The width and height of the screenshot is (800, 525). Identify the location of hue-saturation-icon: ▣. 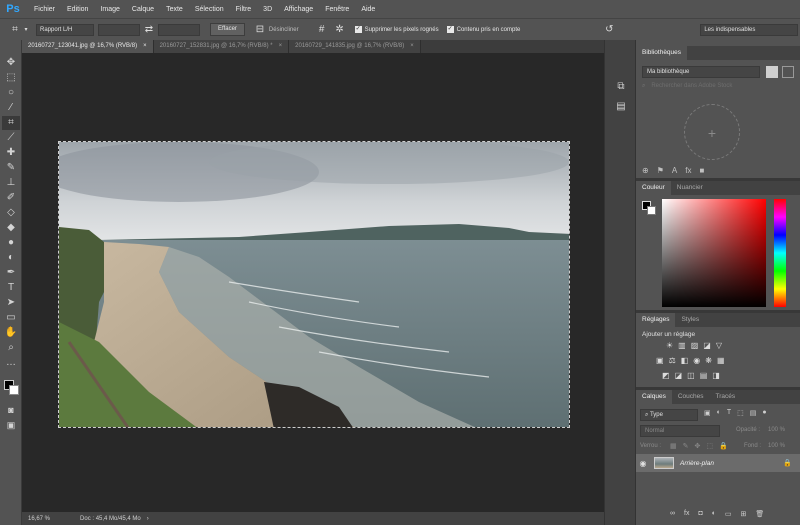
(660, 360).